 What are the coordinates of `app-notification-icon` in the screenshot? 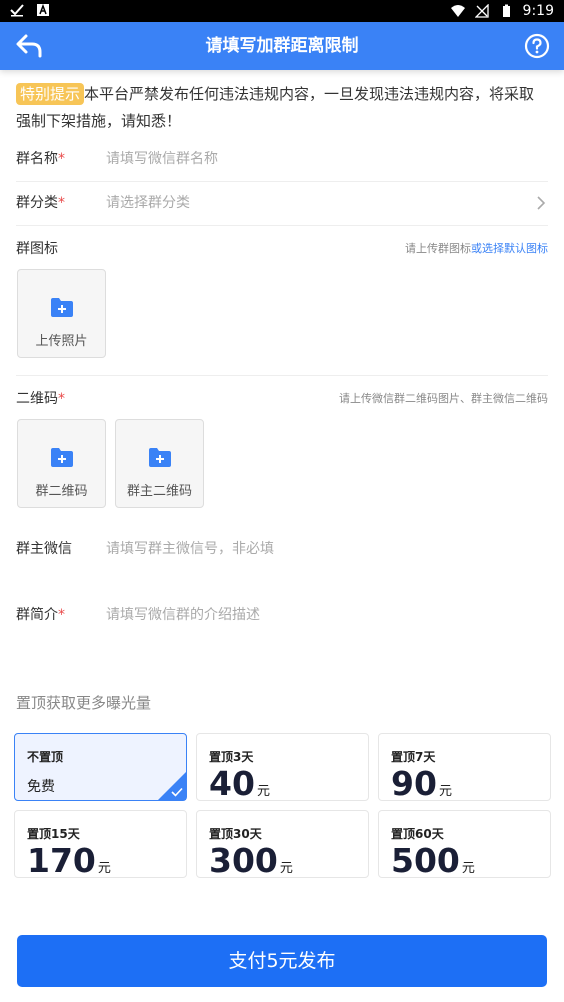 It's located at (43, 9).